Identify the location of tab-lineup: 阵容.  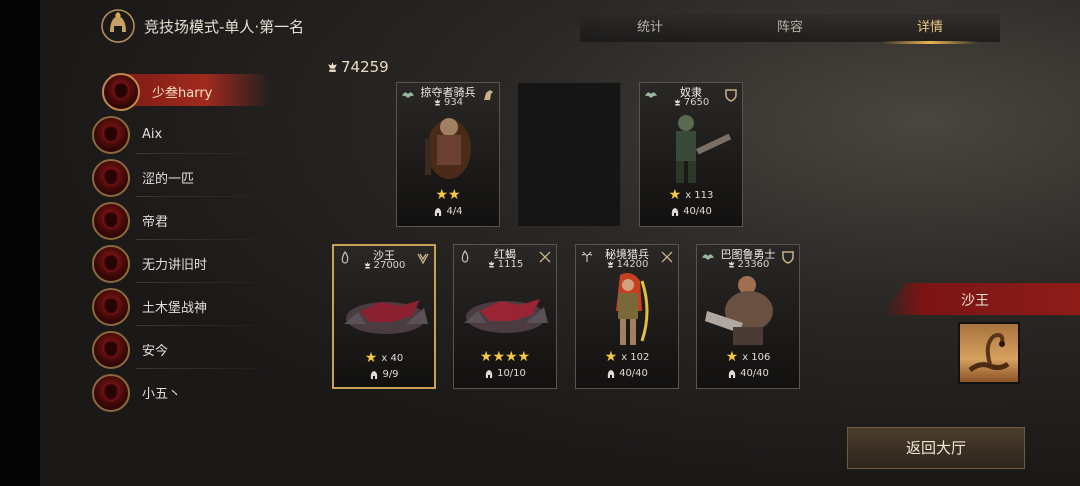
(790, 28).